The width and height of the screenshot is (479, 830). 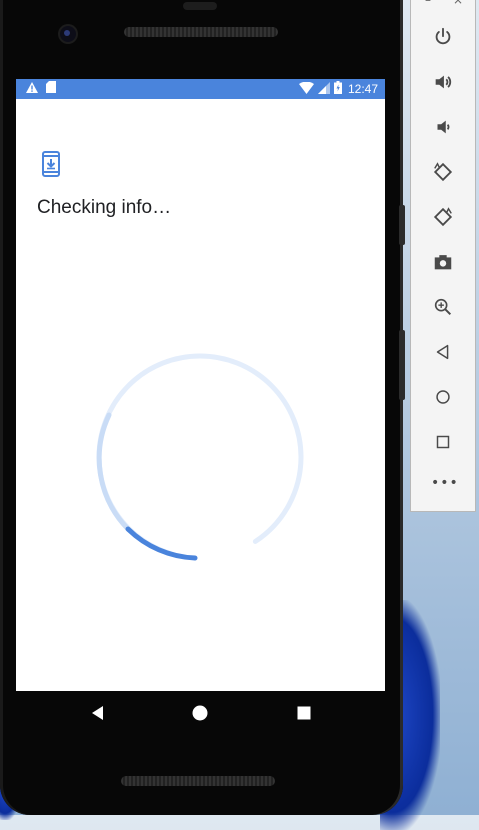 I want to click on signal-icon, so click(x=323, y=89).